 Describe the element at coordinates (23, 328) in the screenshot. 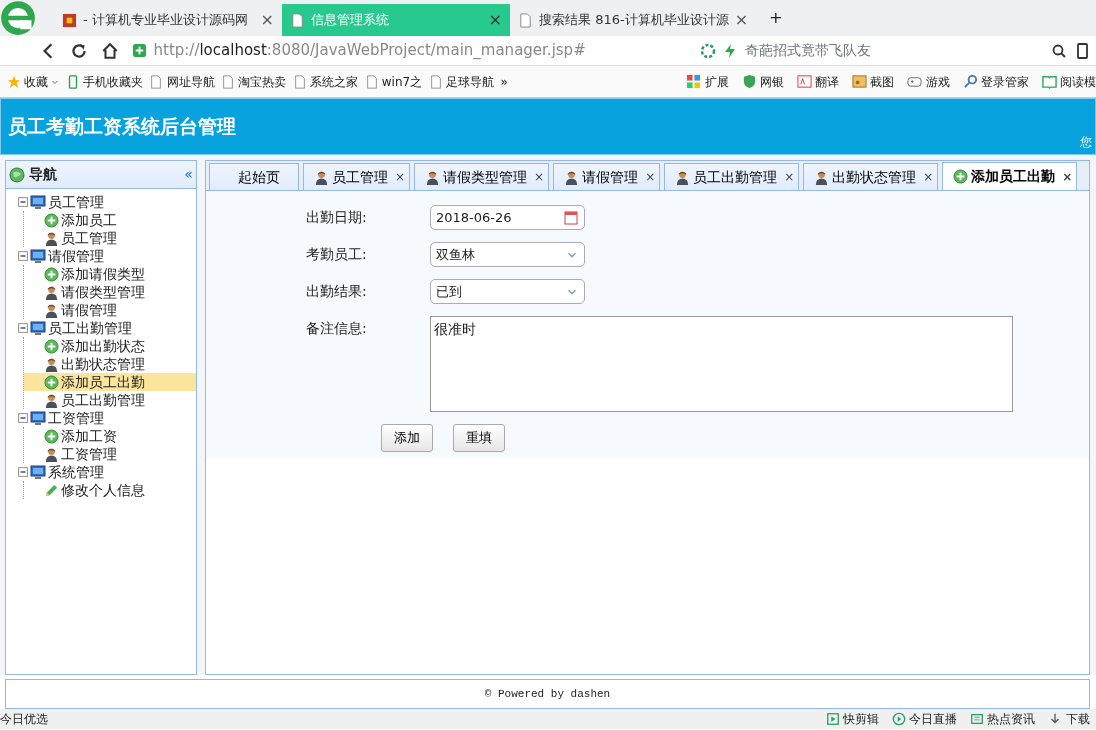

I see `collapse-icon` at that location.